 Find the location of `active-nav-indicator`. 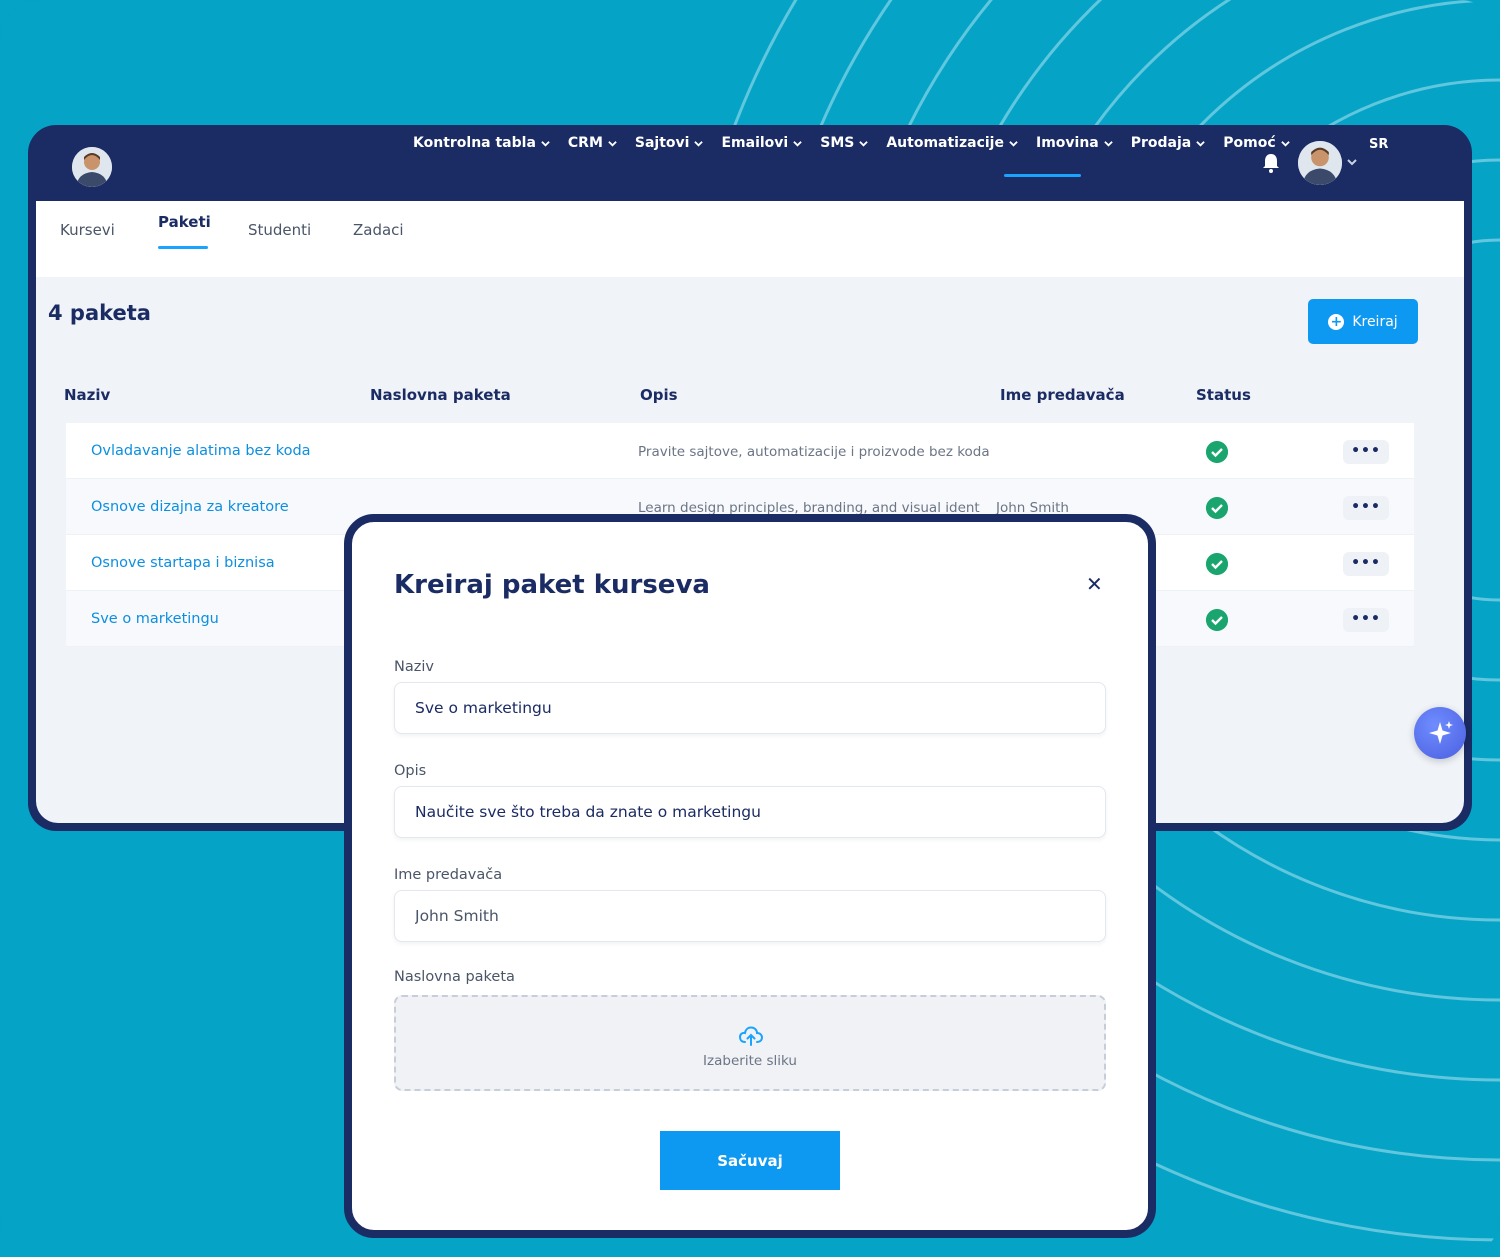

active-nav-indicator is located at coordinates (1042, 175).